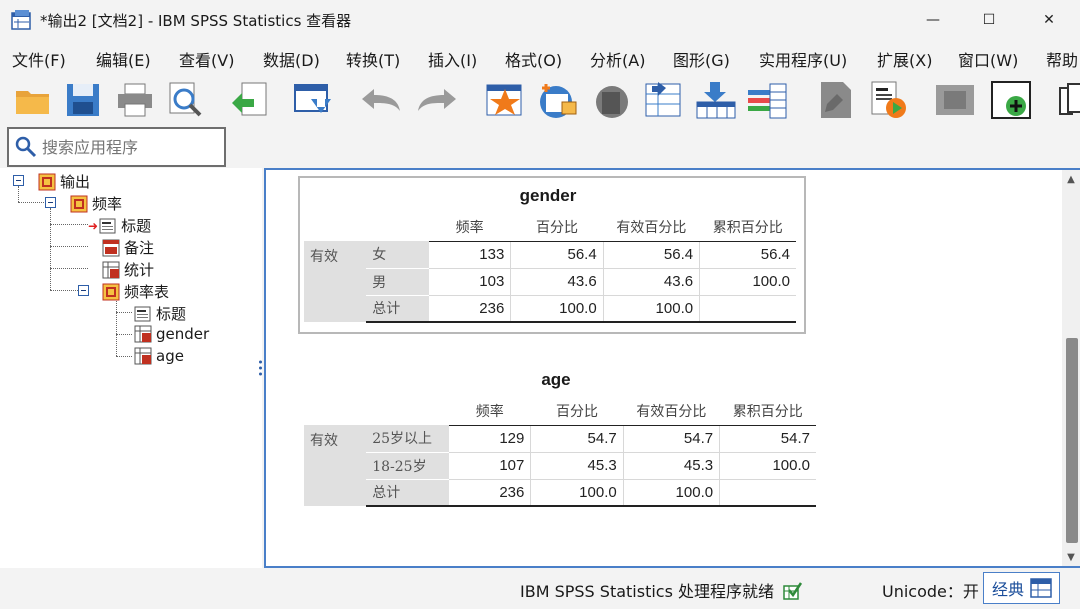 The height and width of the screenshot is (609, 1080). I want to click on variables-icon, so click(663, 100).